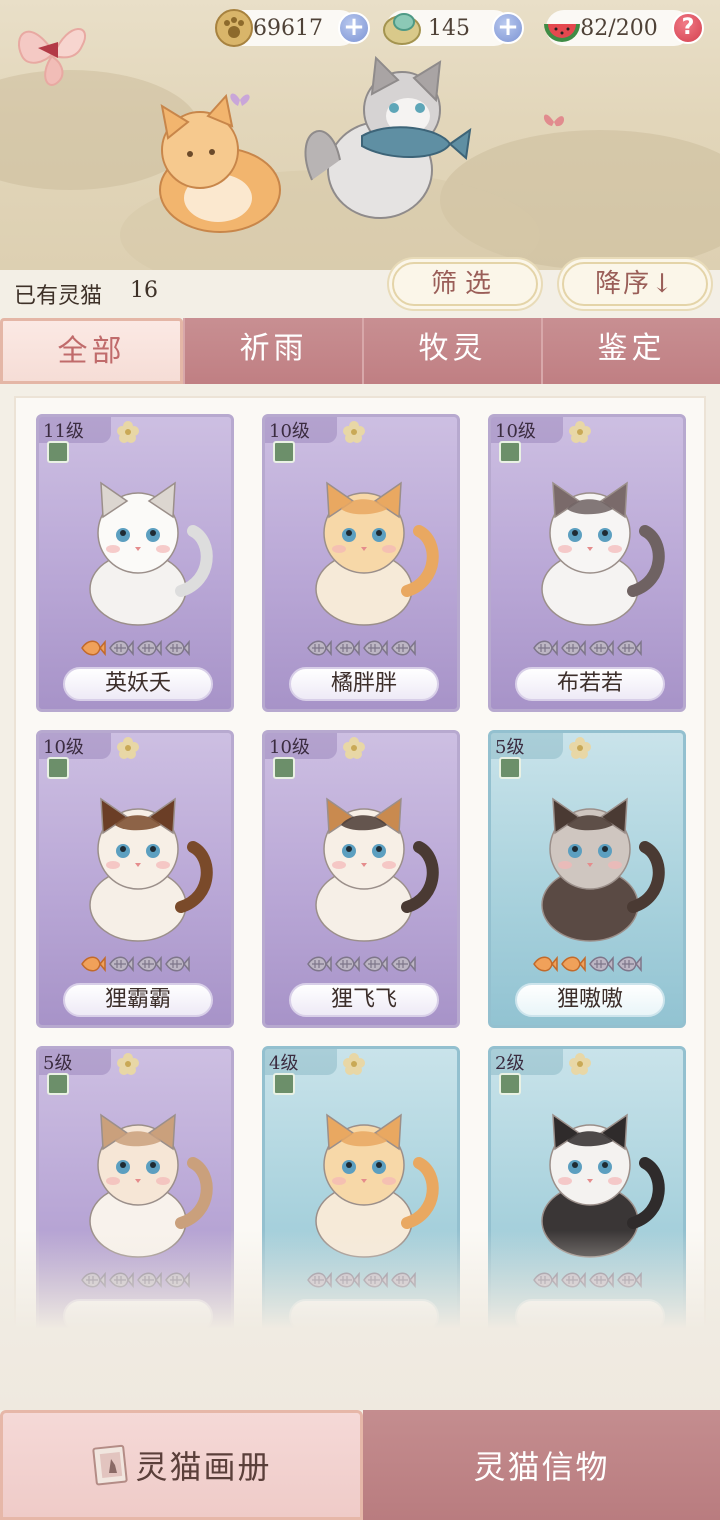  Describe the element at coordinates (354, 28) in the screenshot. I see `add-paw-coin-button: +` at that location.